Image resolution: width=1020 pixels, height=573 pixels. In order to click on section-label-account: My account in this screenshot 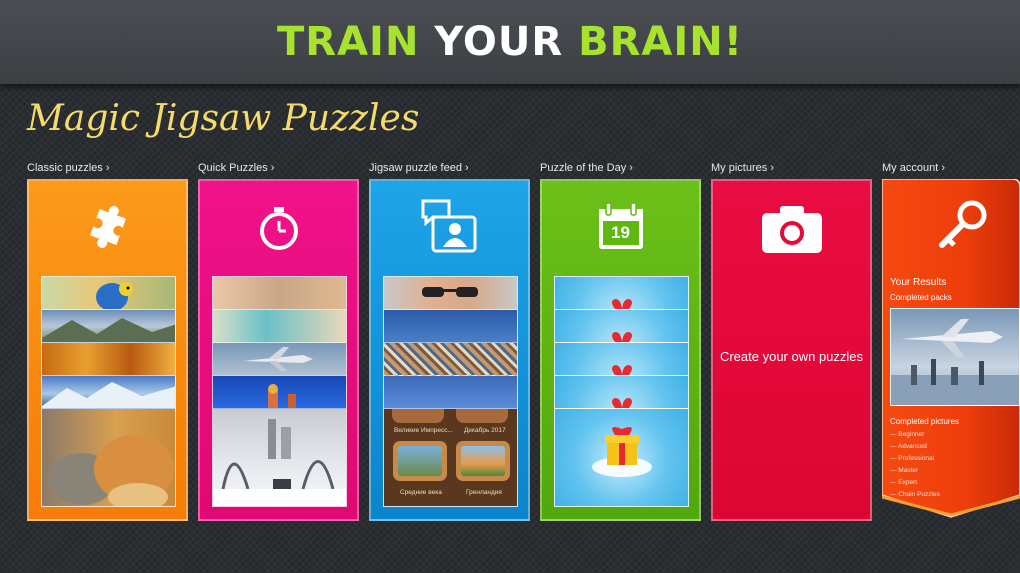, I will do `click(910, 168)`.